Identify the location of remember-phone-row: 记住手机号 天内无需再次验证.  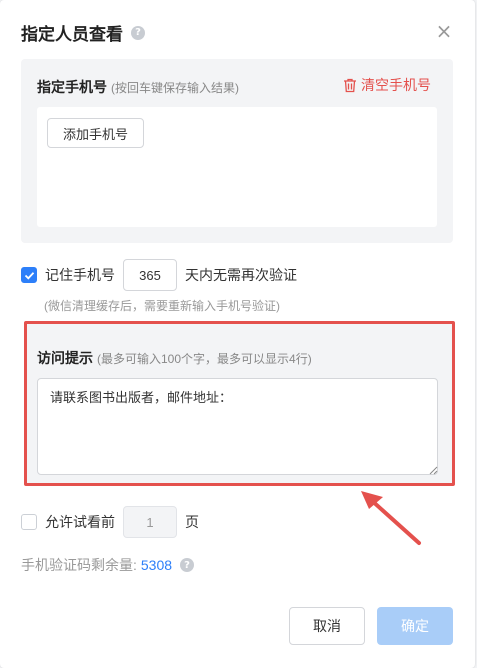
(159, 275).